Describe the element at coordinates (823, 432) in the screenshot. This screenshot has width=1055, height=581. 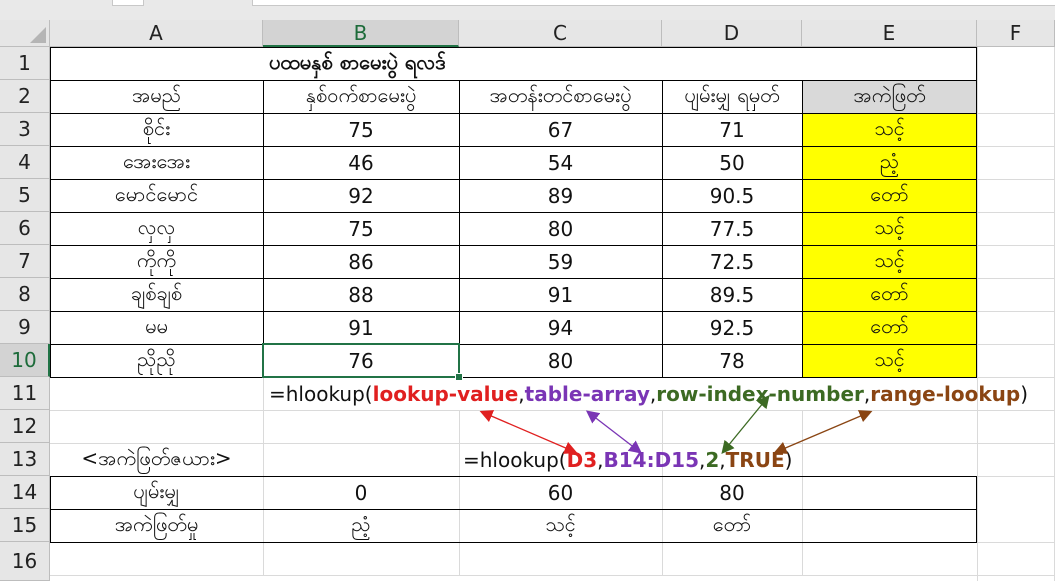
I see `arrow-range-lookup` at that location.